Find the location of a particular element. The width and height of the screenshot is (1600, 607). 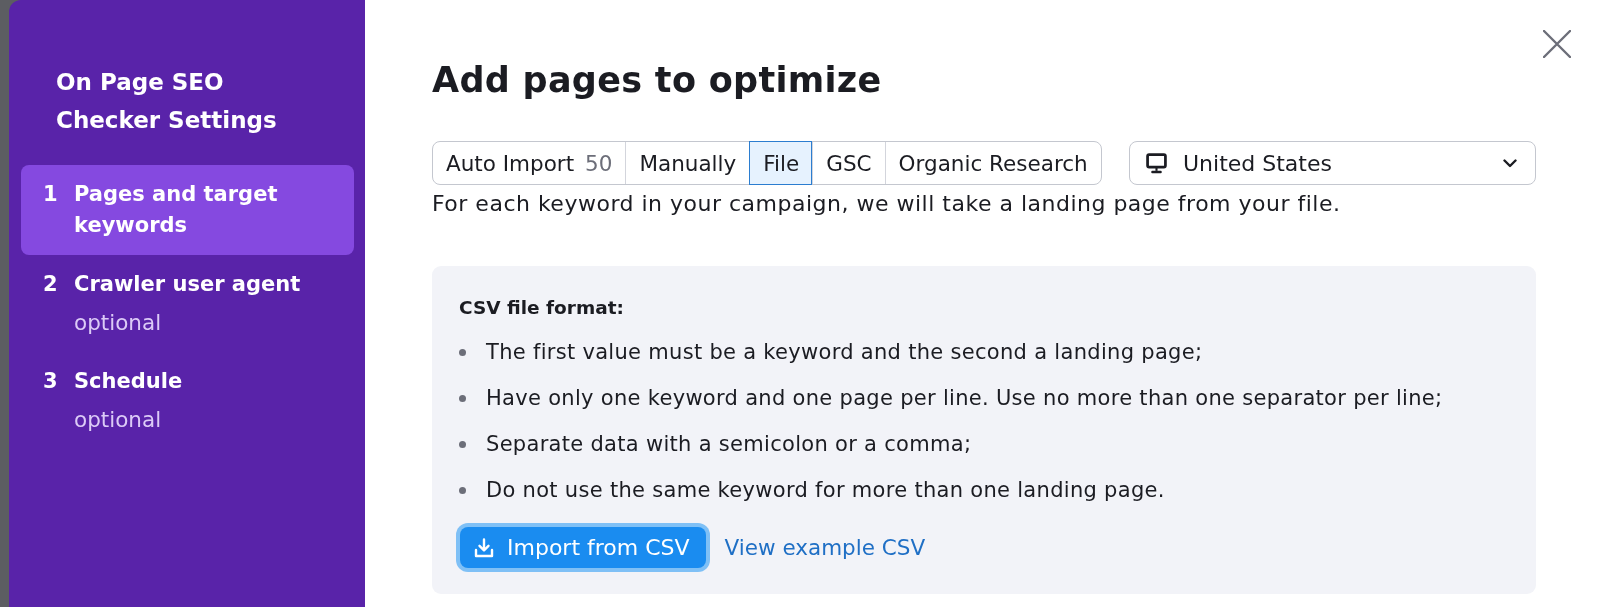

description-text: For each keyword in your campaign, we will take a landing page from your file. is located at coordinates (887, 204).